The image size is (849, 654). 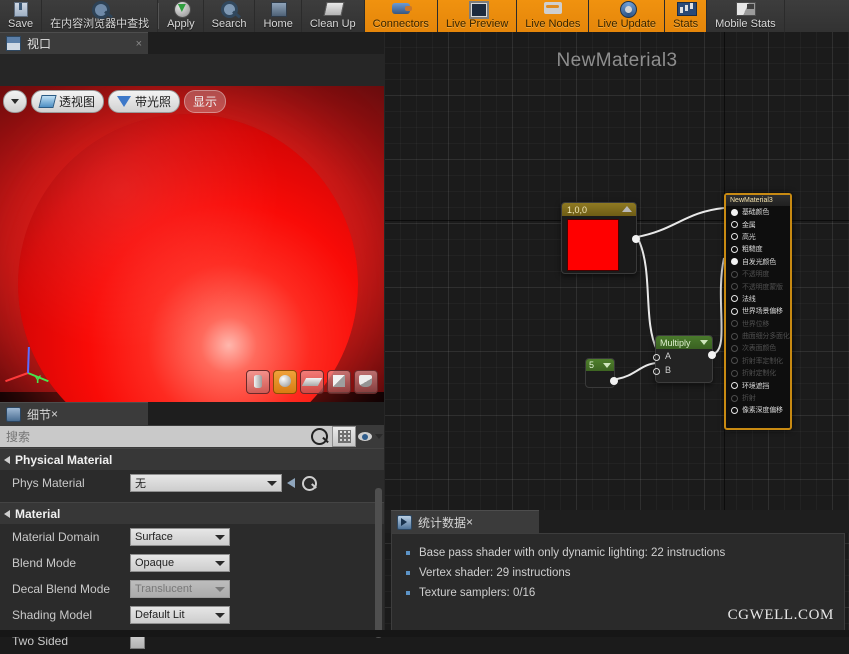 What do you see at coordinates (192, 513) in the screenshot?
I see `section-header-material: Material` at bounding box center [192, 513].